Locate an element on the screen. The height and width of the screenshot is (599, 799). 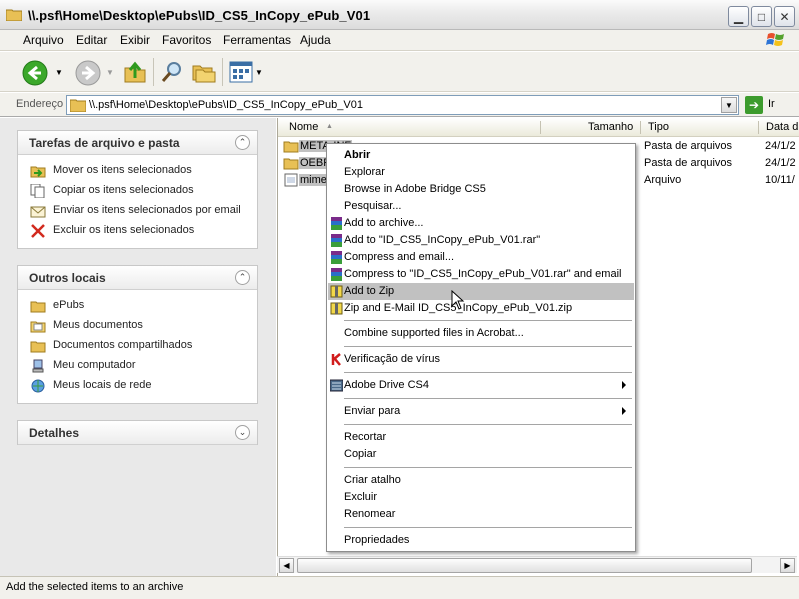
views-dropdown-icon: ▼ is located at coordinates (259, 72).